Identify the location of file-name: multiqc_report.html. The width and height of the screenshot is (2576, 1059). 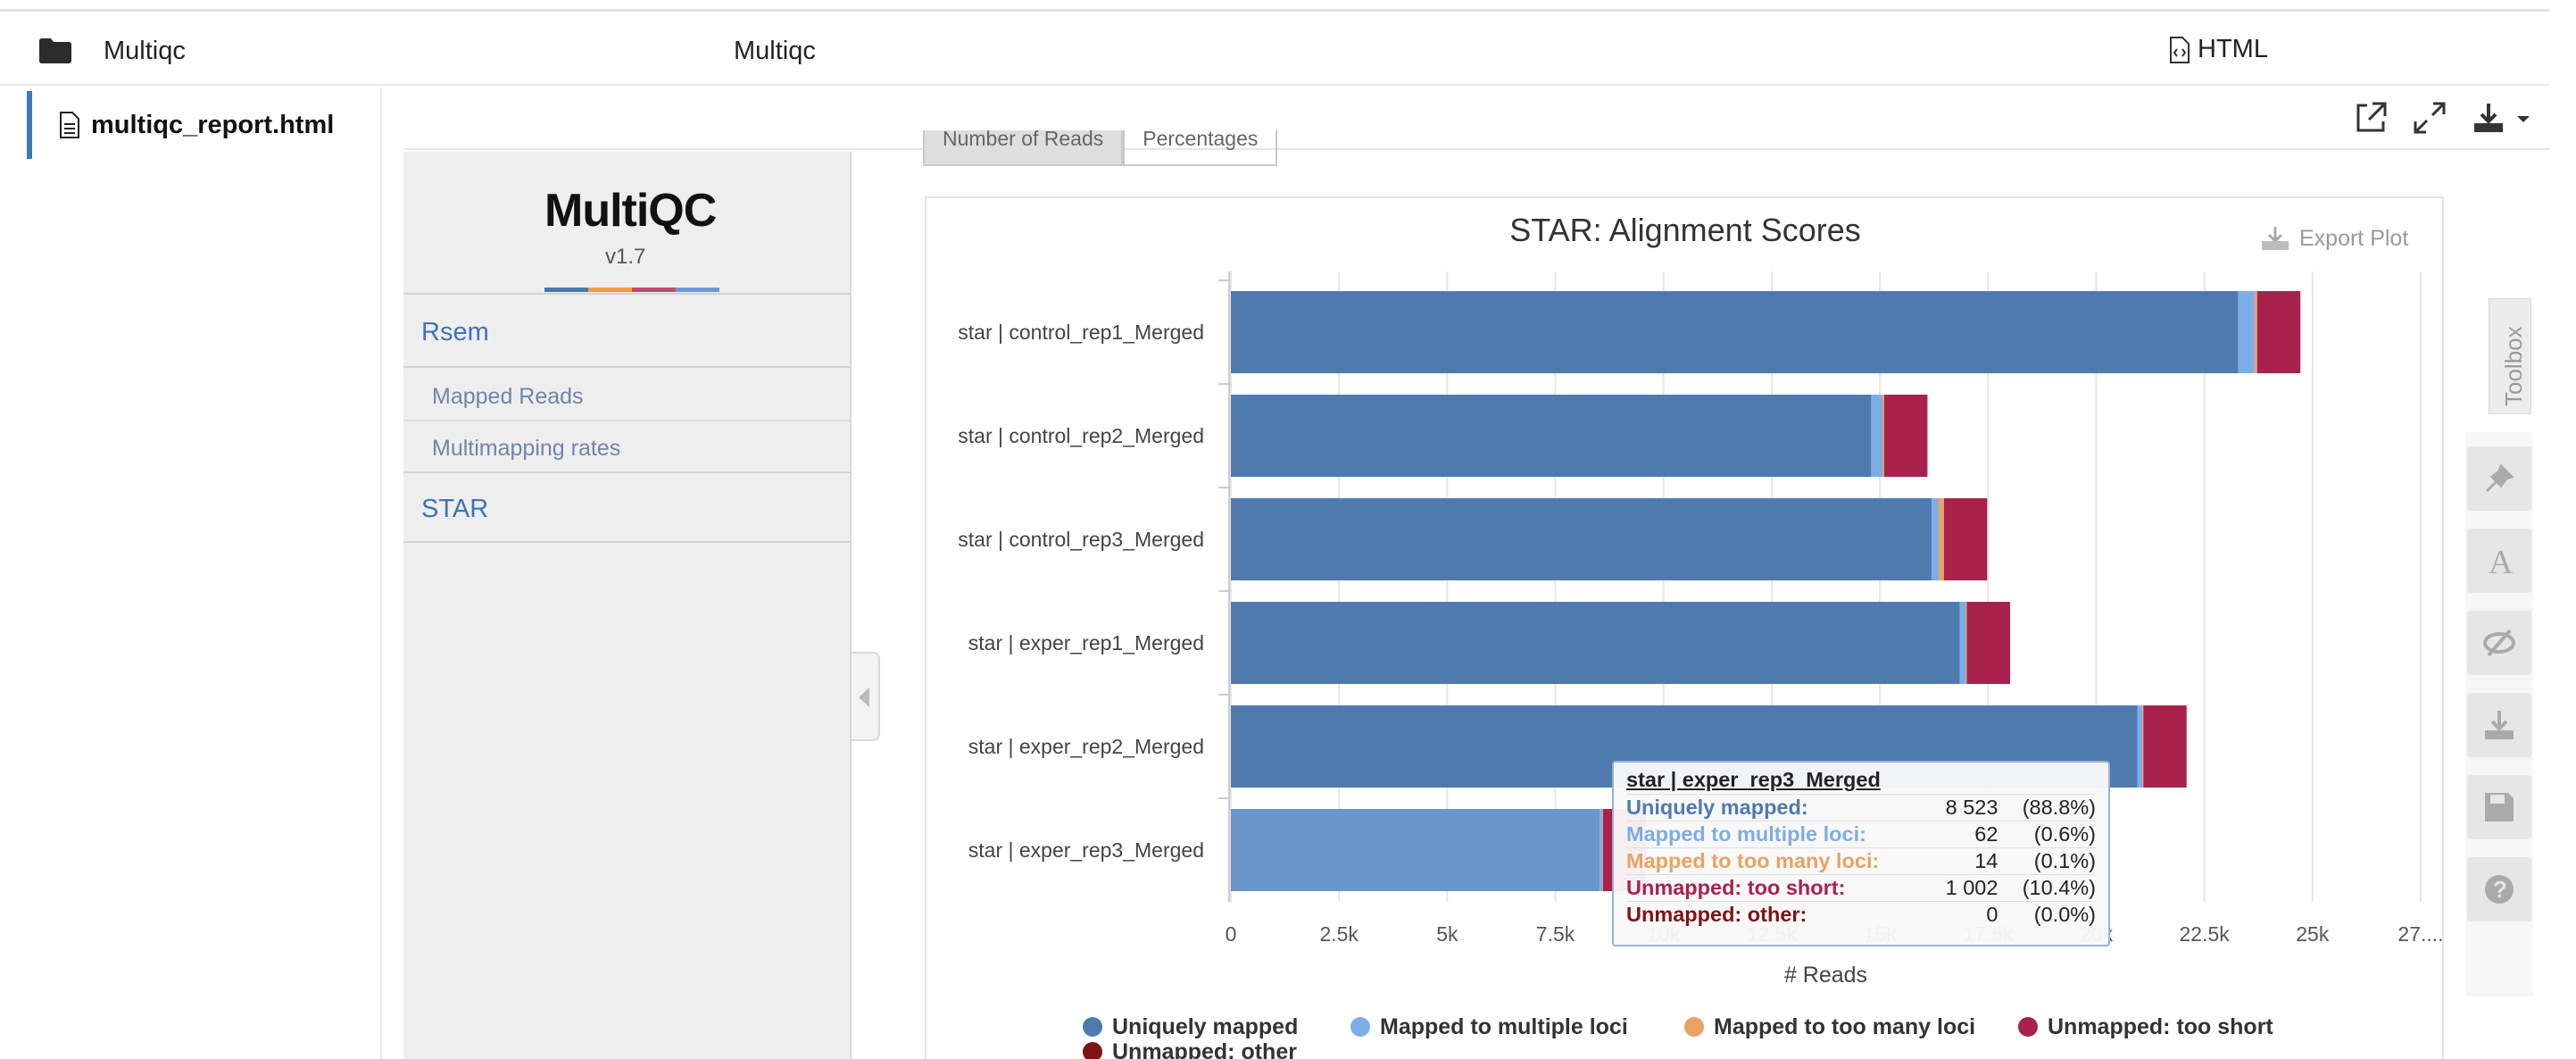
(213, 124).